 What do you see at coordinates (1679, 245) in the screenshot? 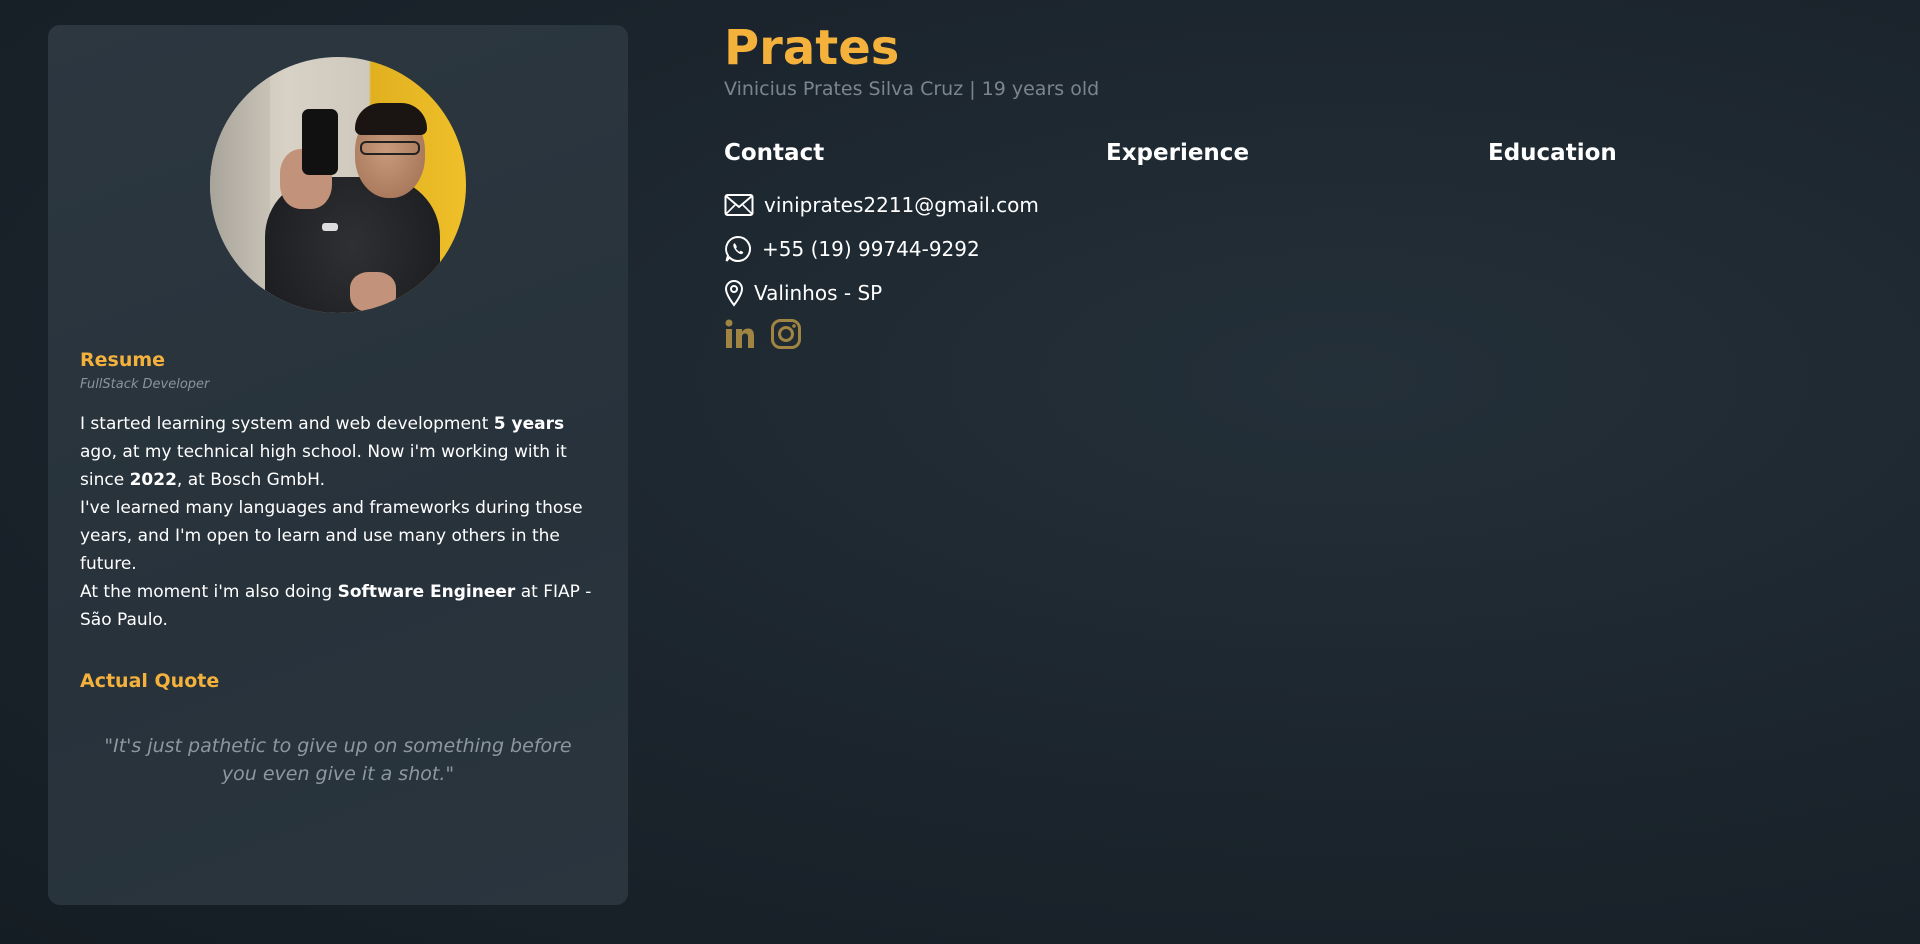
I see `education-column: Education` at bounding box center [1679, 245].